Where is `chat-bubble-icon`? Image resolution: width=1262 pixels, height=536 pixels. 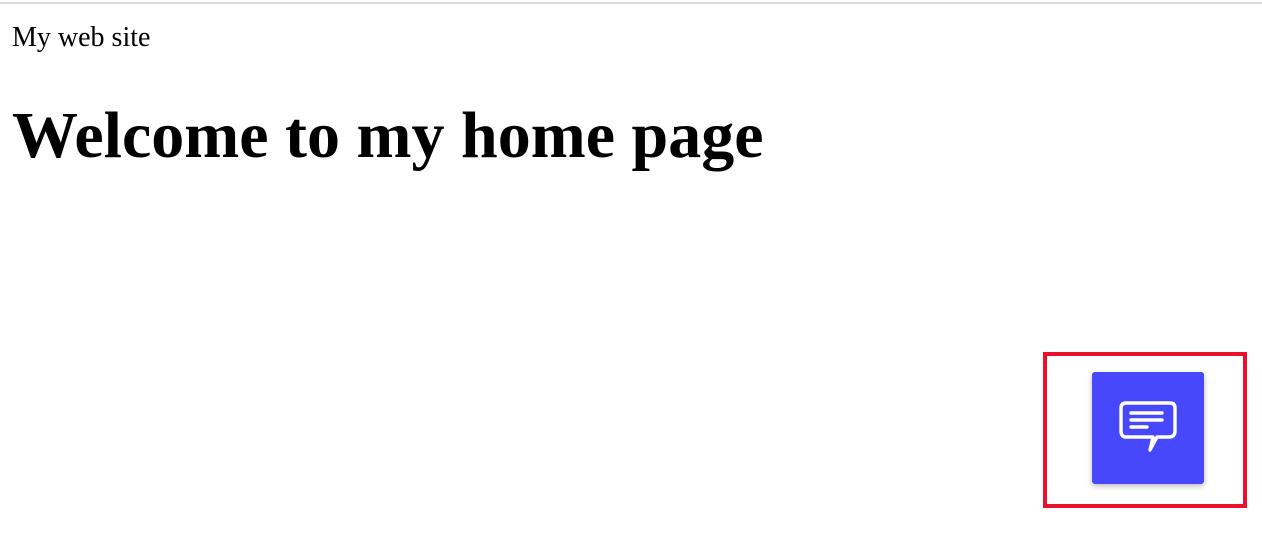
chat-bubble-icon is located at coordinates (1148, 426).